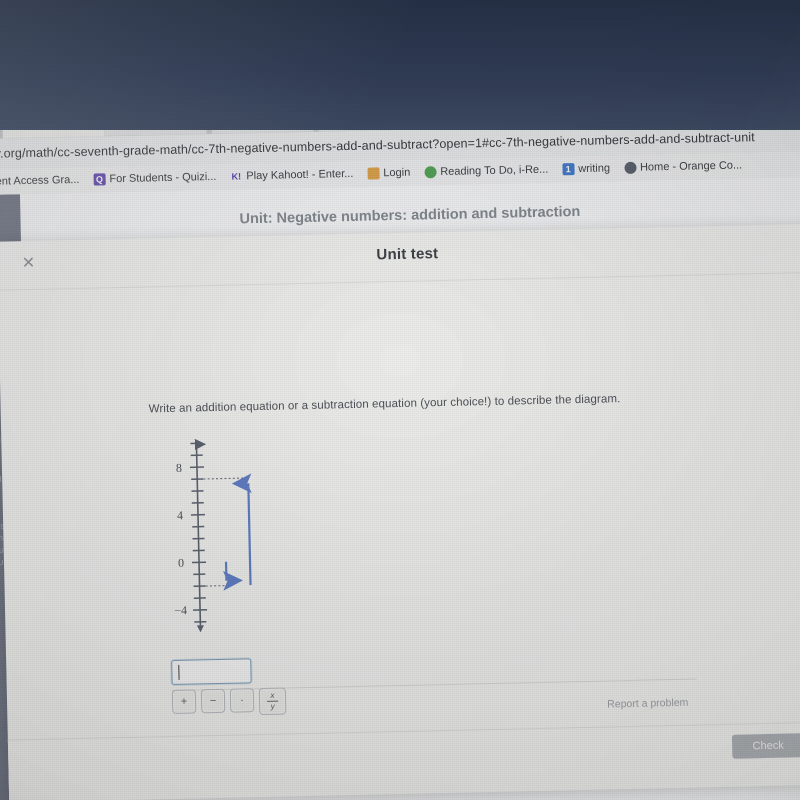 This screenshot has height=800, width=800. What do you see at coordinates (373, 173) in the screenshot?
I see `login-icon` at bounding box center [373, 173].